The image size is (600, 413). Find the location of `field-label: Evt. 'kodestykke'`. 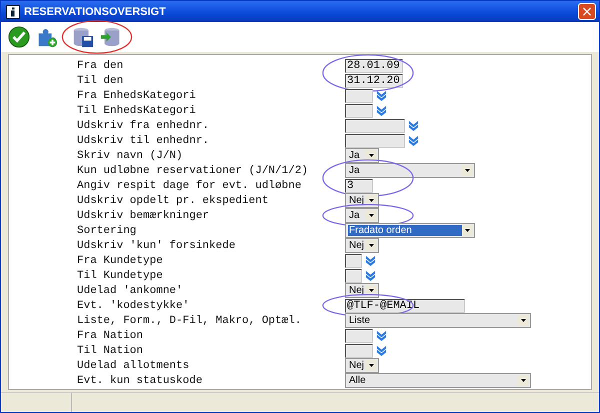

field-label: Evt. 'kodestykke' is located at coordinates (133, 306).